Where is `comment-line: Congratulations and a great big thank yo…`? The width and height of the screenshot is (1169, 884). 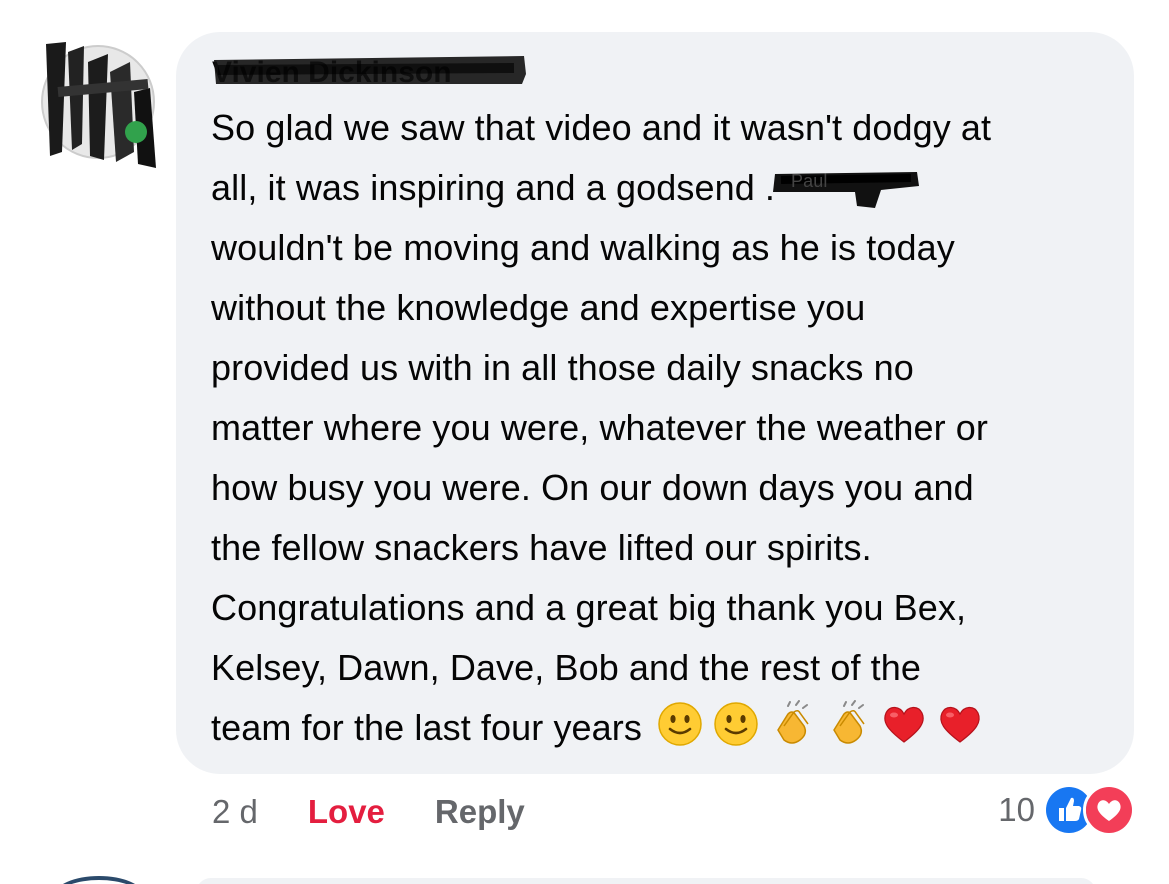 comment-line: Congratulations and a great big thank yo… is located at coordinates (589, 607).